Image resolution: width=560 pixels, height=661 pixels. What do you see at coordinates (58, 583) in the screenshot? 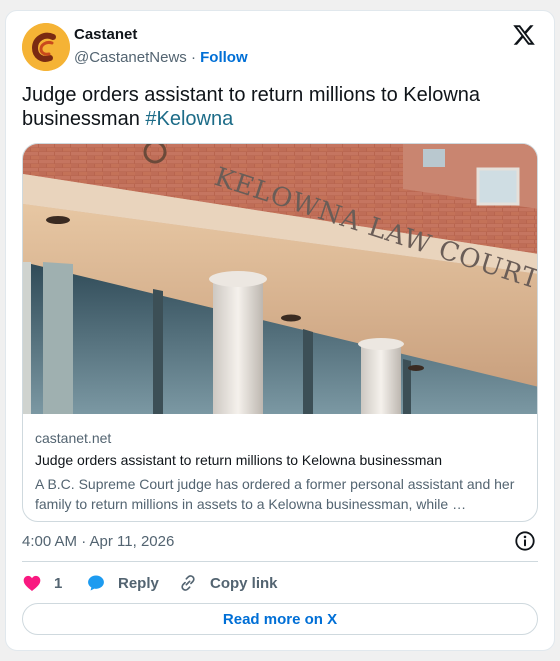
I see `like-count: 1` at bounding box center [58, 583].